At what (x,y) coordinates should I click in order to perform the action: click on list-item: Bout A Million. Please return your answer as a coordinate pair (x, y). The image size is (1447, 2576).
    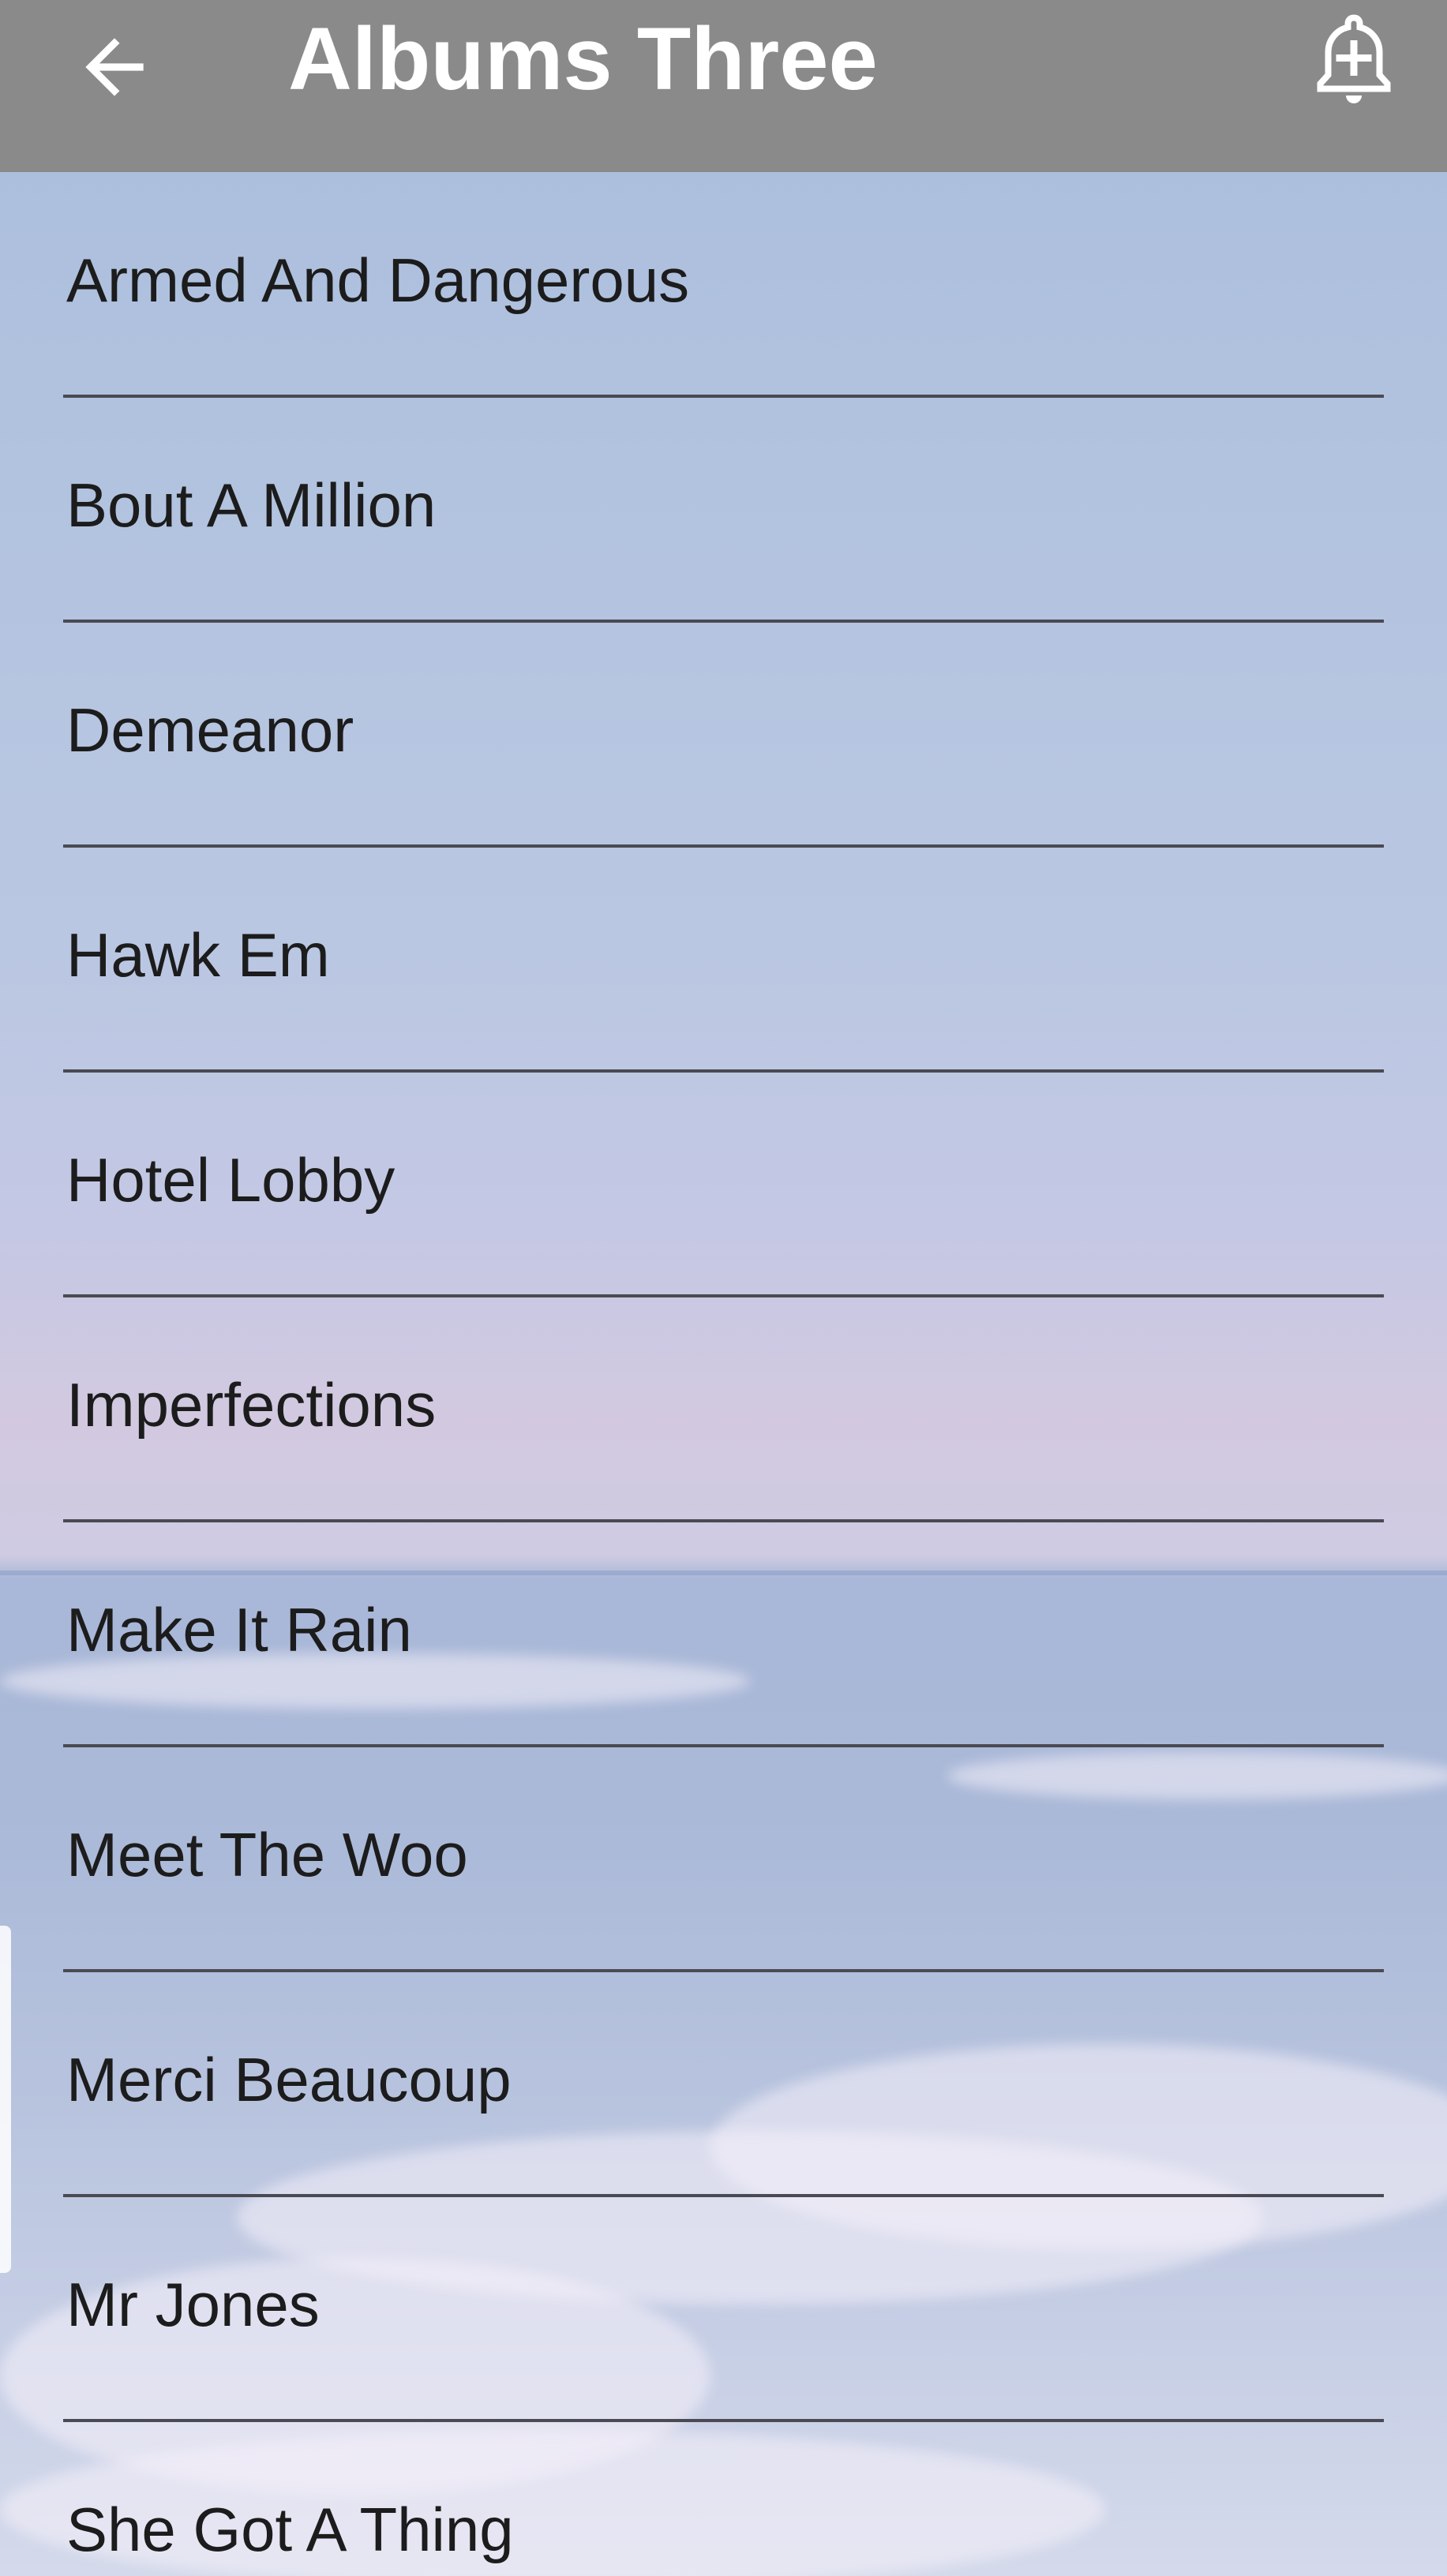
    Looking at the image, I should click on (723, 510).